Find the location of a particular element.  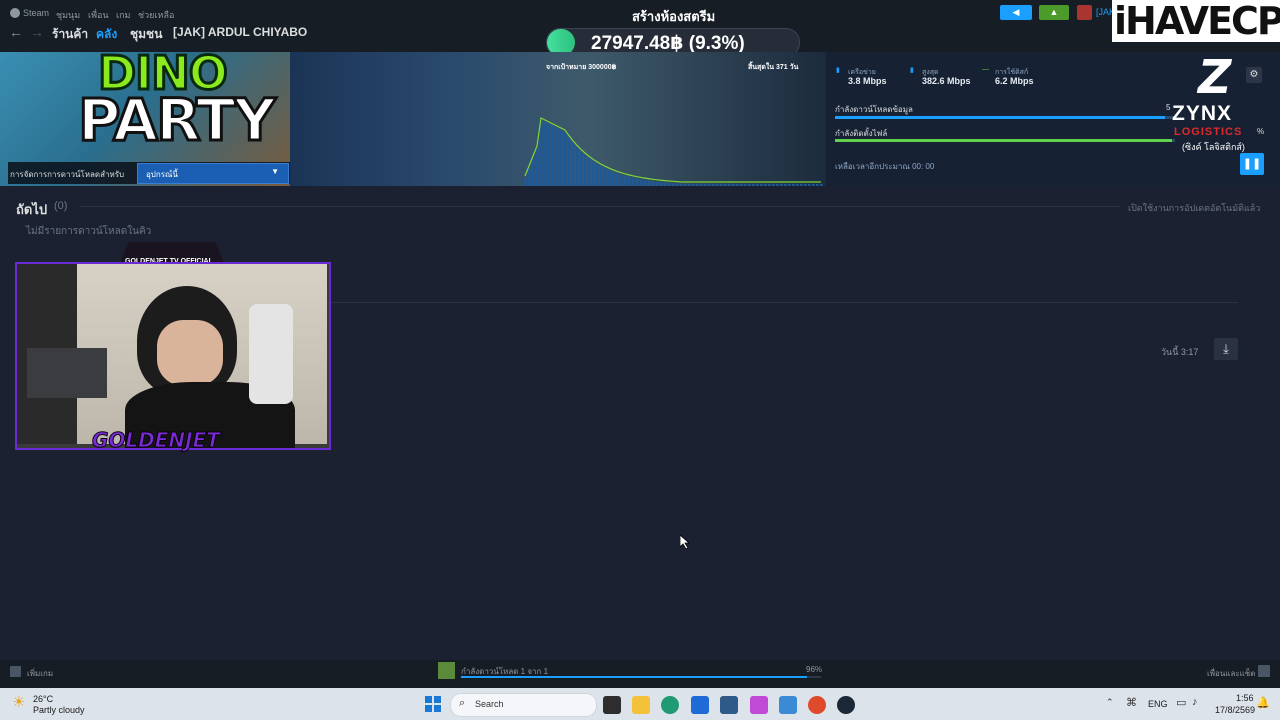

mail-icon is located at coordinates (788, 705).